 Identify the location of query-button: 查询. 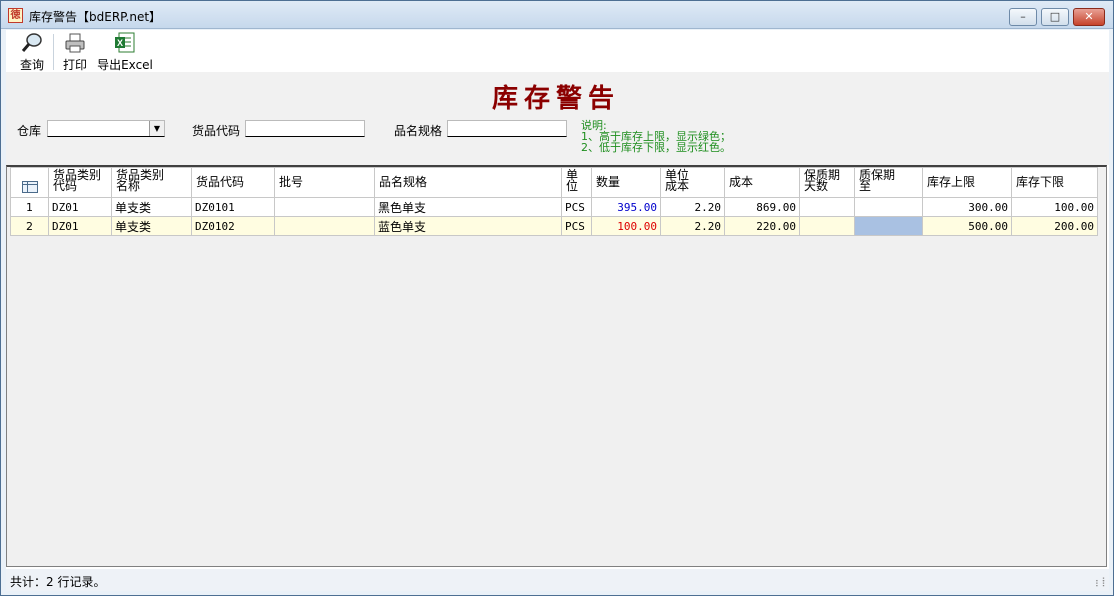
(32, 52).